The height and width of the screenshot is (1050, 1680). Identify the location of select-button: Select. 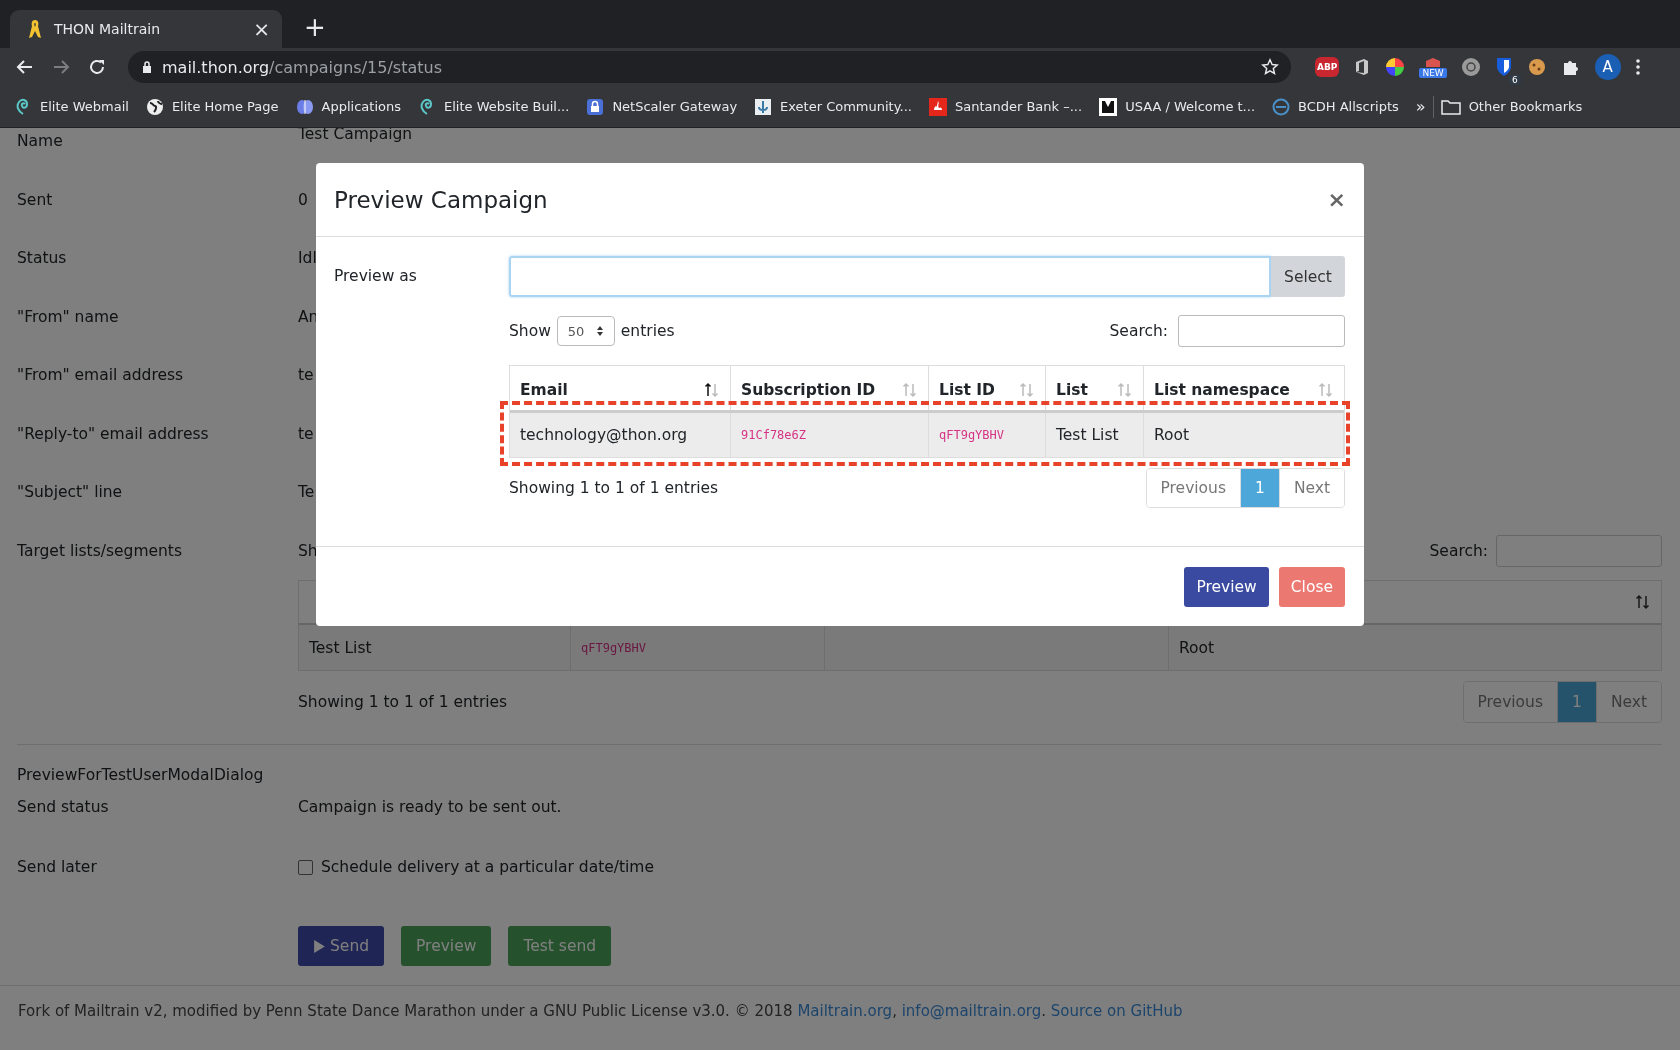
(1308, 276).